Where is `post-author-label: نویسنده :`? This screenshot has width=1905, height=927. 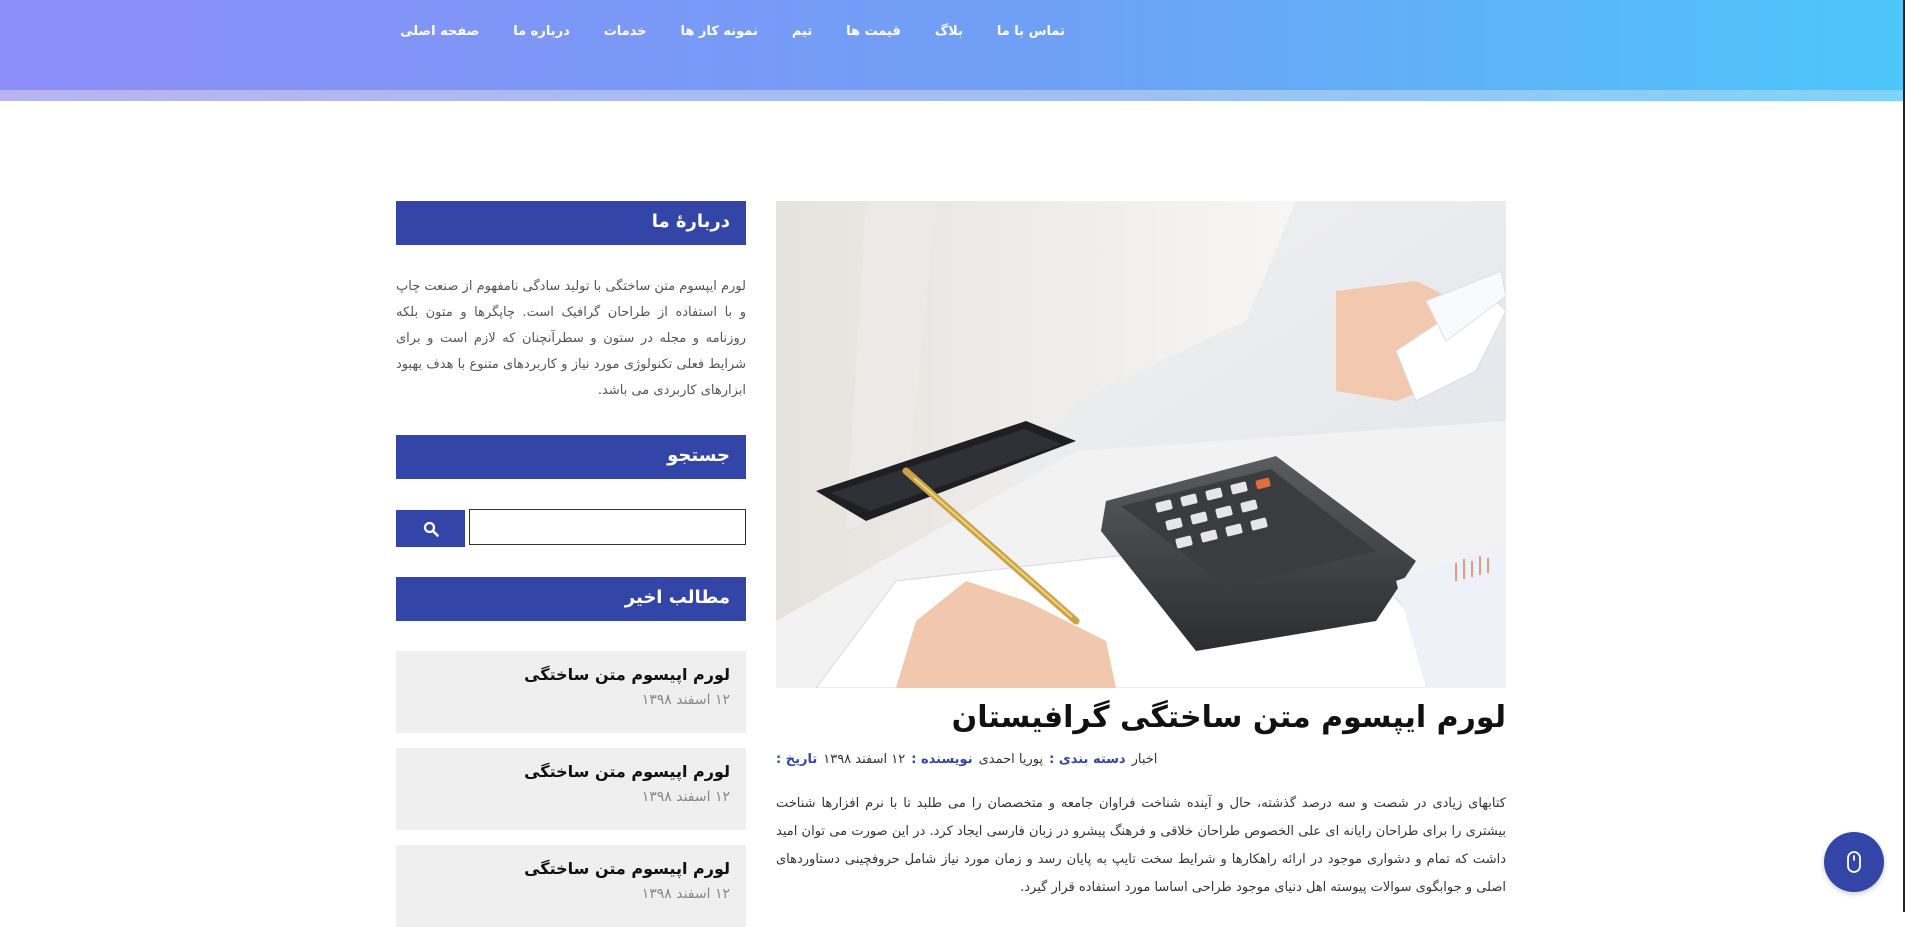
post-author-label: نویسنده : is located at coordinates (942, 759).